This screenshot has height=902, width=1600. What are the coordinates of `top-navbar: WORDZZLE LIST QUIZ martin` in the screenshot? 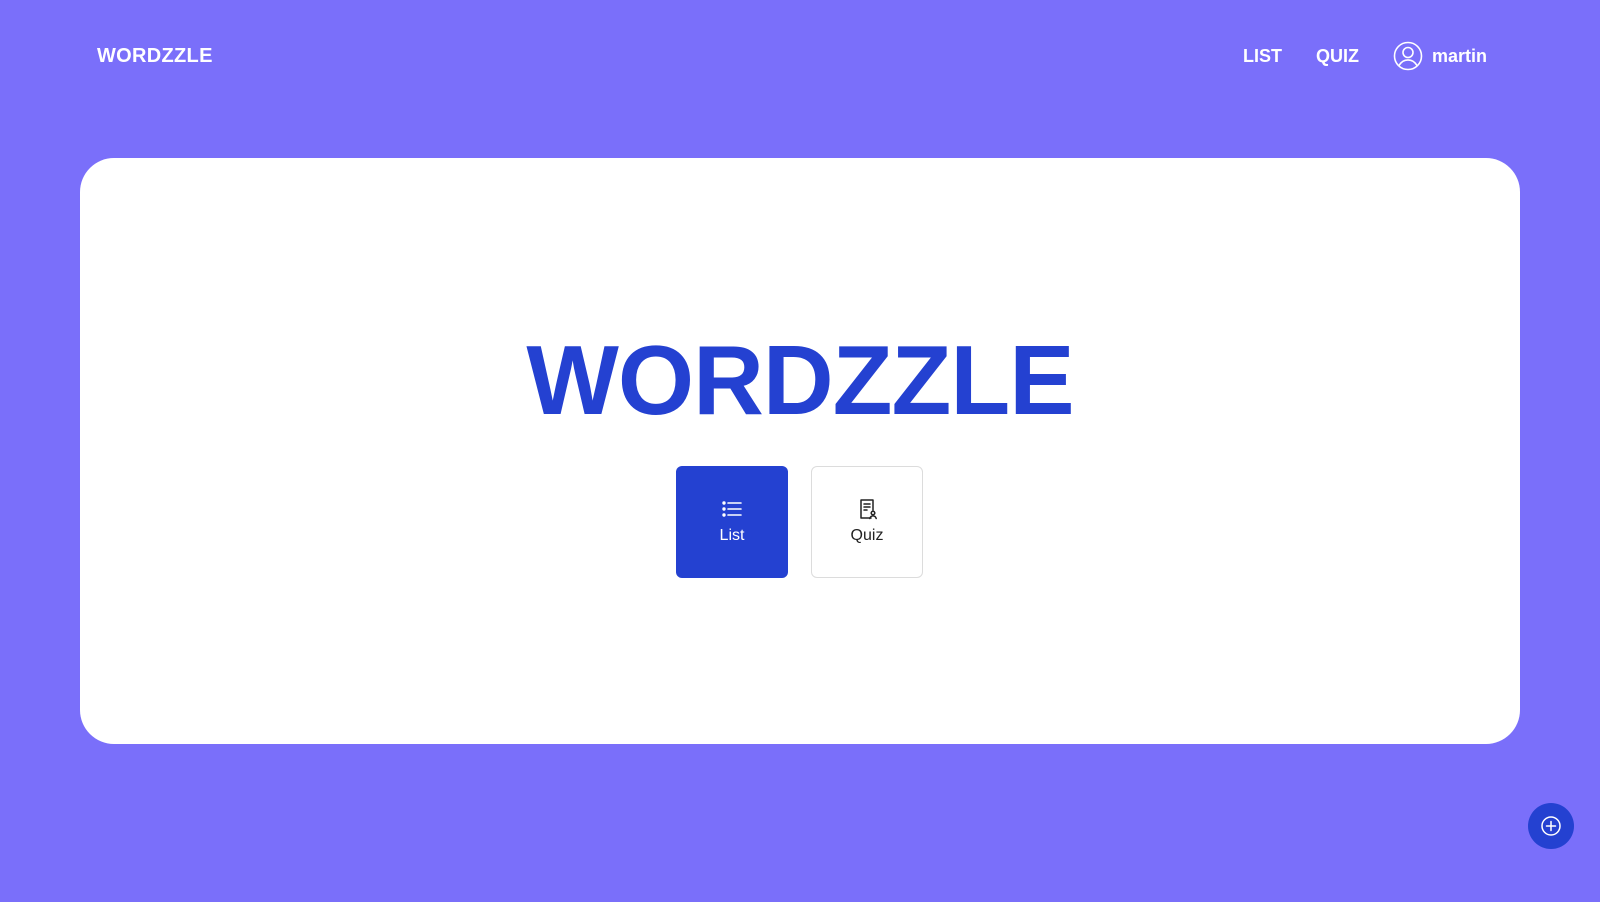 It's located at (800, 56).